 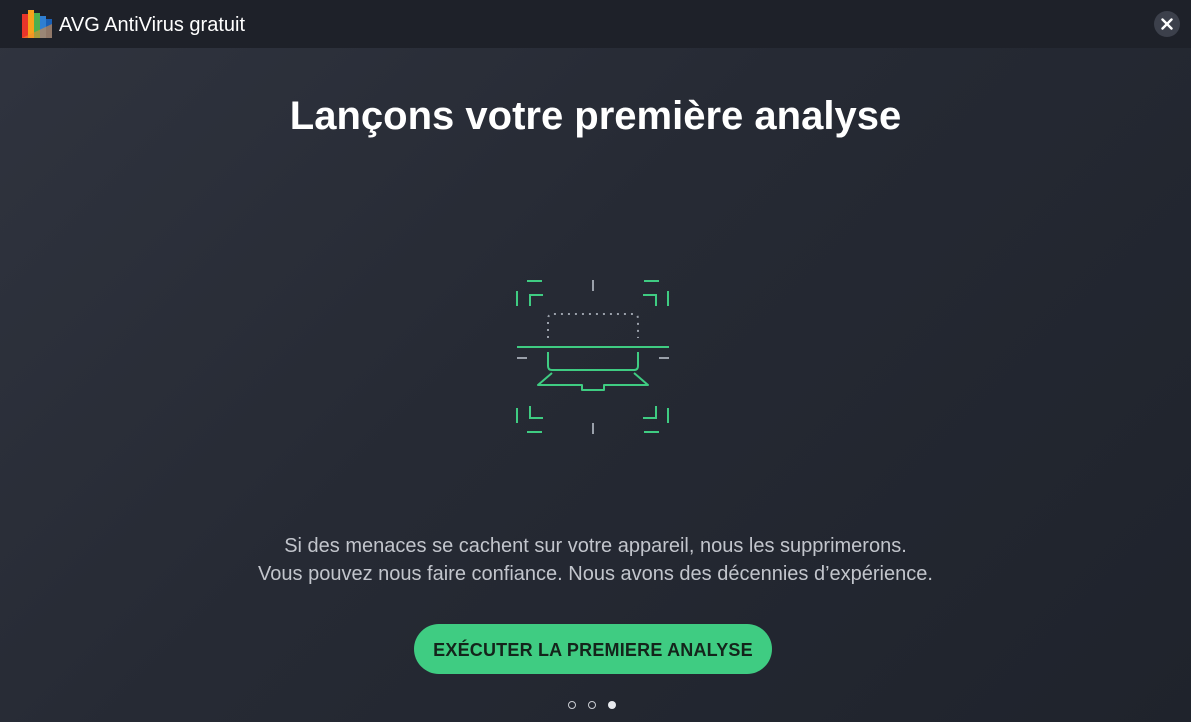 I want to click on title-bar: AVG AntiVirus gratuit, so click(x=595, y=24).